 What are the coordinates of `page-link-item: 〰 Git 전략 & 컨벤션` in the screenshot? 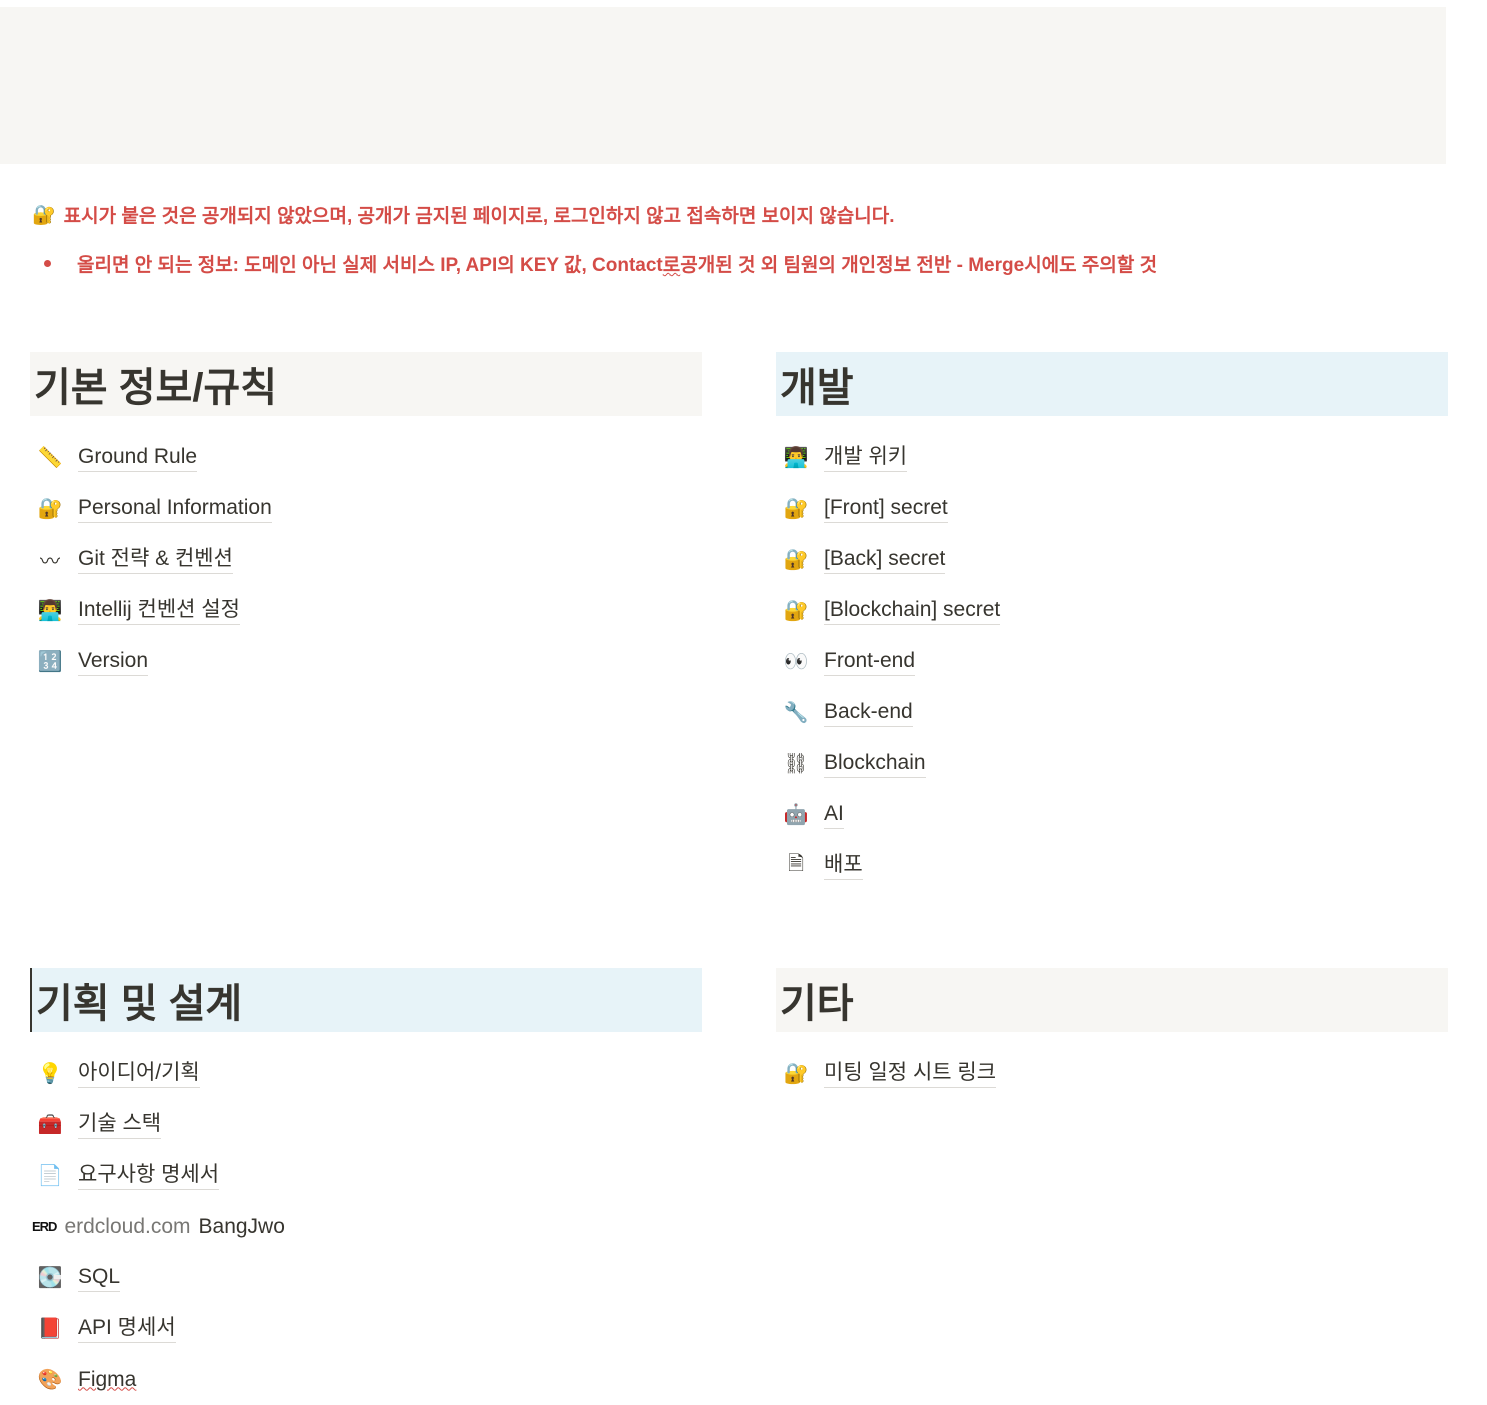 It's located at (366, 559).